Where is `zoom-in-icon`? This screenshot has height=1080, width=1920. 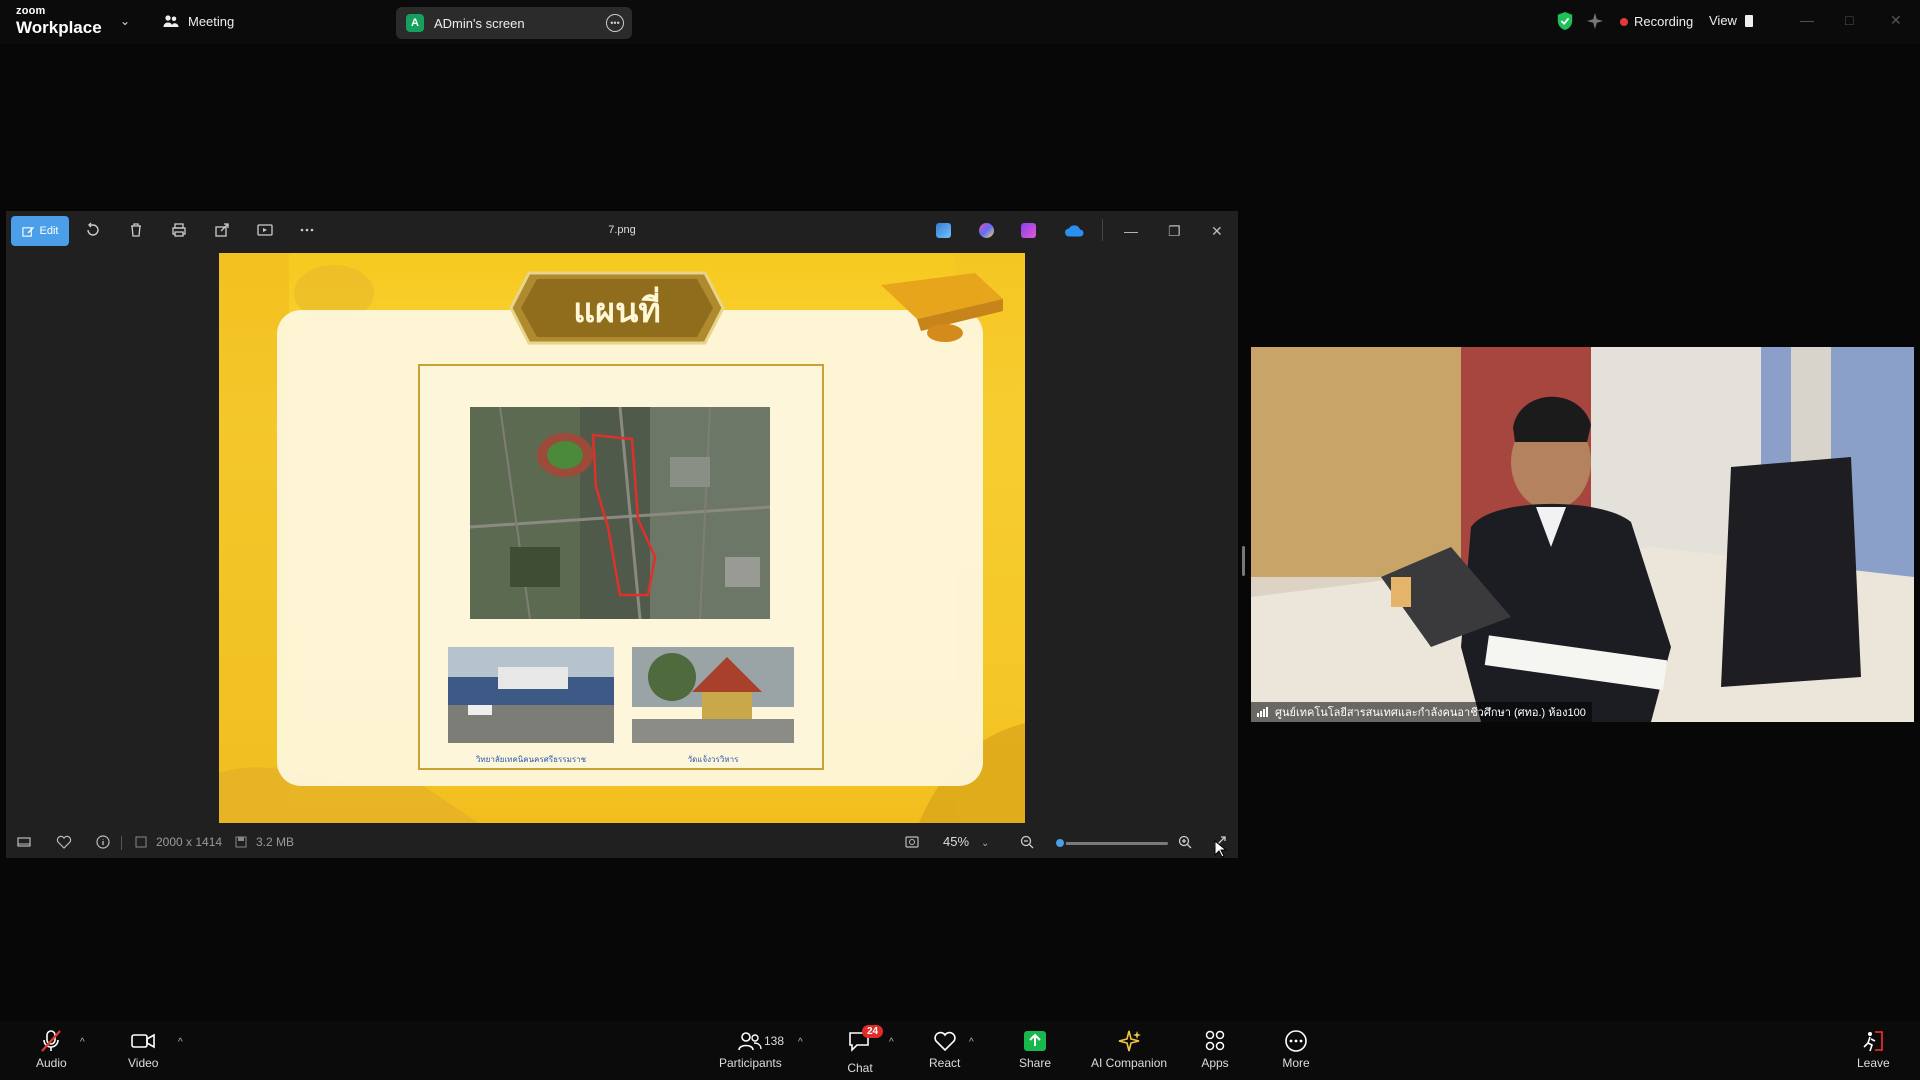
zoom-in-icon is located at coordinates (1185, 842).